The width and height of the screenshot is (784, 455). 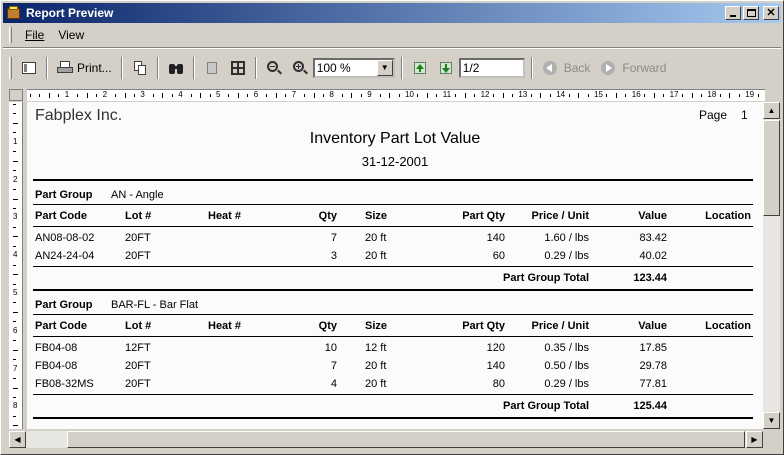 I want to click on column-header-location: Location, so click(x=728, y=326).